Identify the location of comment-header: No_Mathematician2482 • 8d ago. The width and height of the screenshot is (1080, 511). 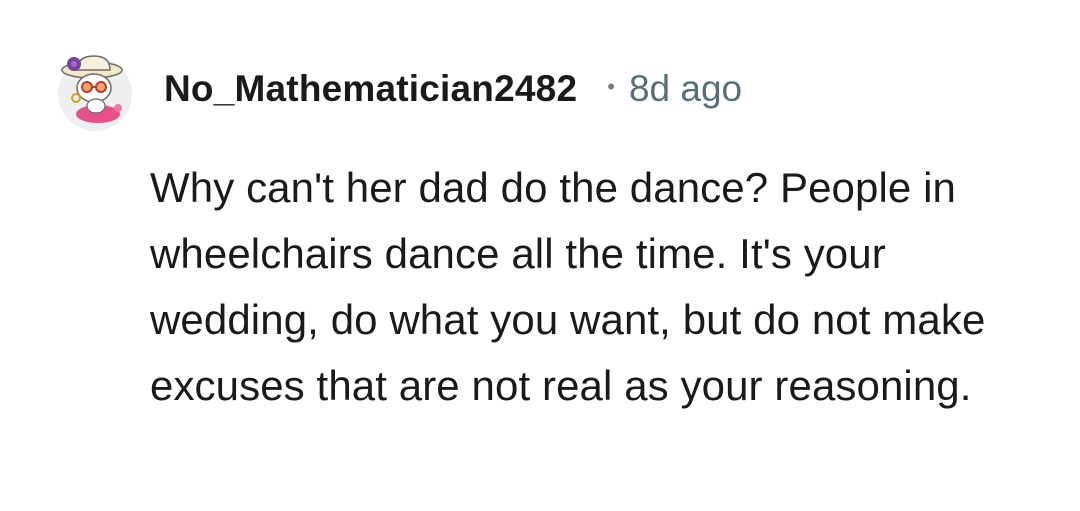
(399, 89).